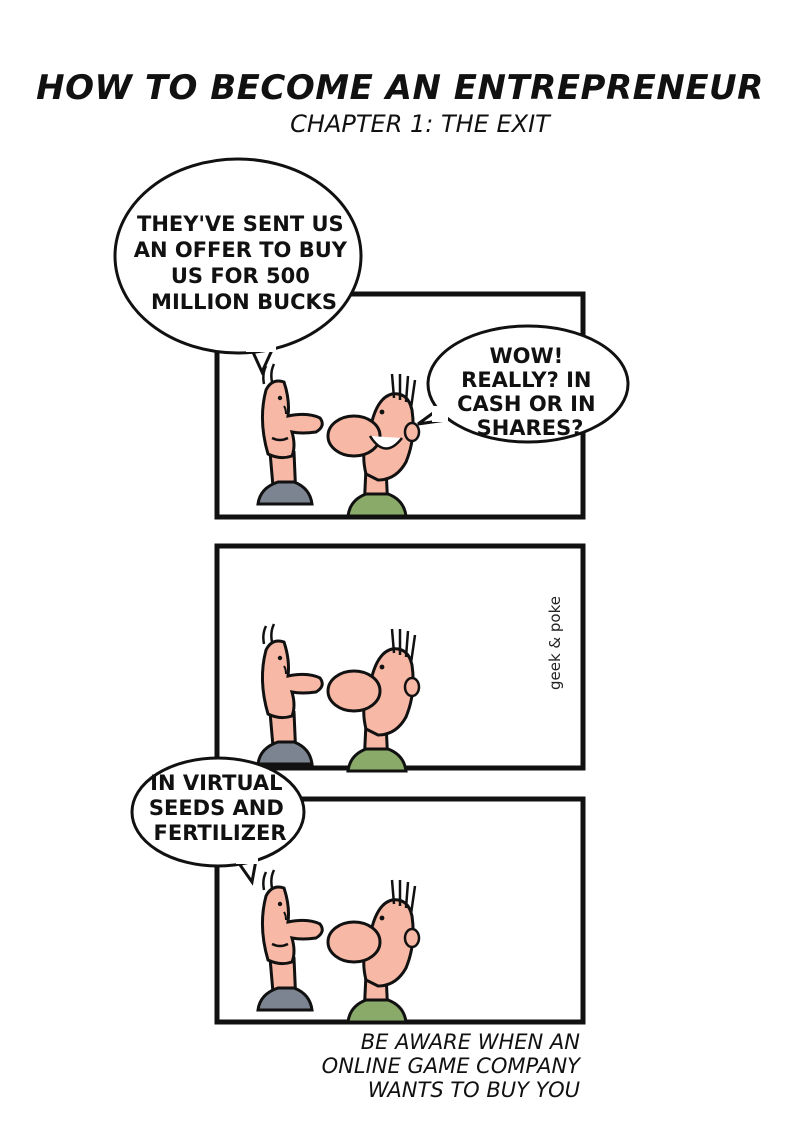 This screenshot has height=1133, width=800. What do you see at coordinates (555, 643) in the screenshot?
I see `credit-signature: geek & poke` at bounding box center [555, 643].